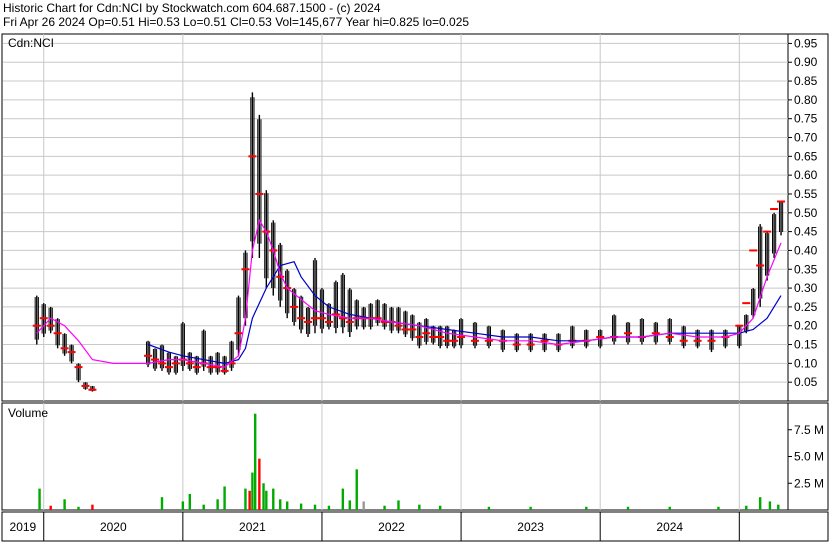 This screenshot has height=543, width=830. What do you see at coordinates (806, 345) in the screenshot?
I see `price-tick-label: 0.15` at bounding box center [806, 345].